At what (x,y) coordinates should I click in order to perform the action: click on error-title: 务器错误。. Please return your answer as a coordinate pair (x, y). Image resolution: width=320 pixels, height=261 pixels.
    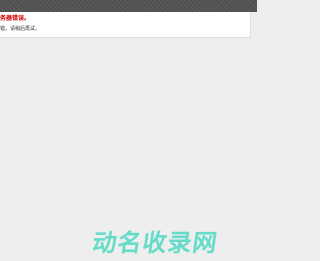
    Looking at the image, I should click on (15, 18).